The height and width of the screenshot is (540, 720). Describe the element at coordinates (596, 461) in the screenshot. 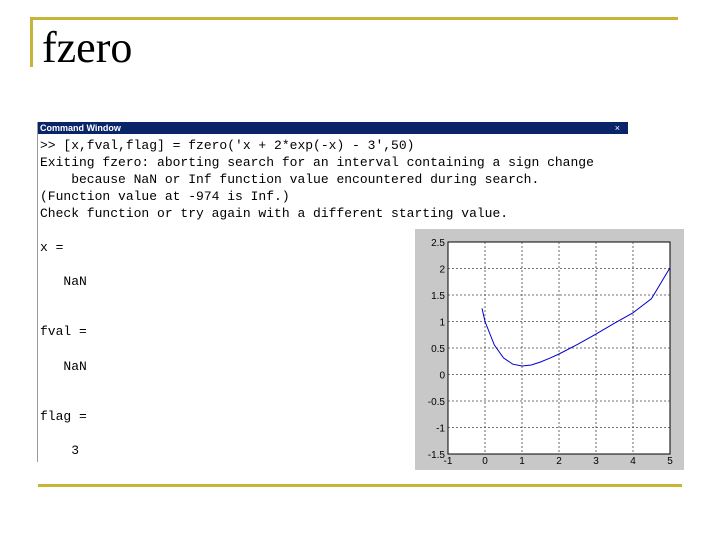

I see `x-tick-label: 3` at that location.